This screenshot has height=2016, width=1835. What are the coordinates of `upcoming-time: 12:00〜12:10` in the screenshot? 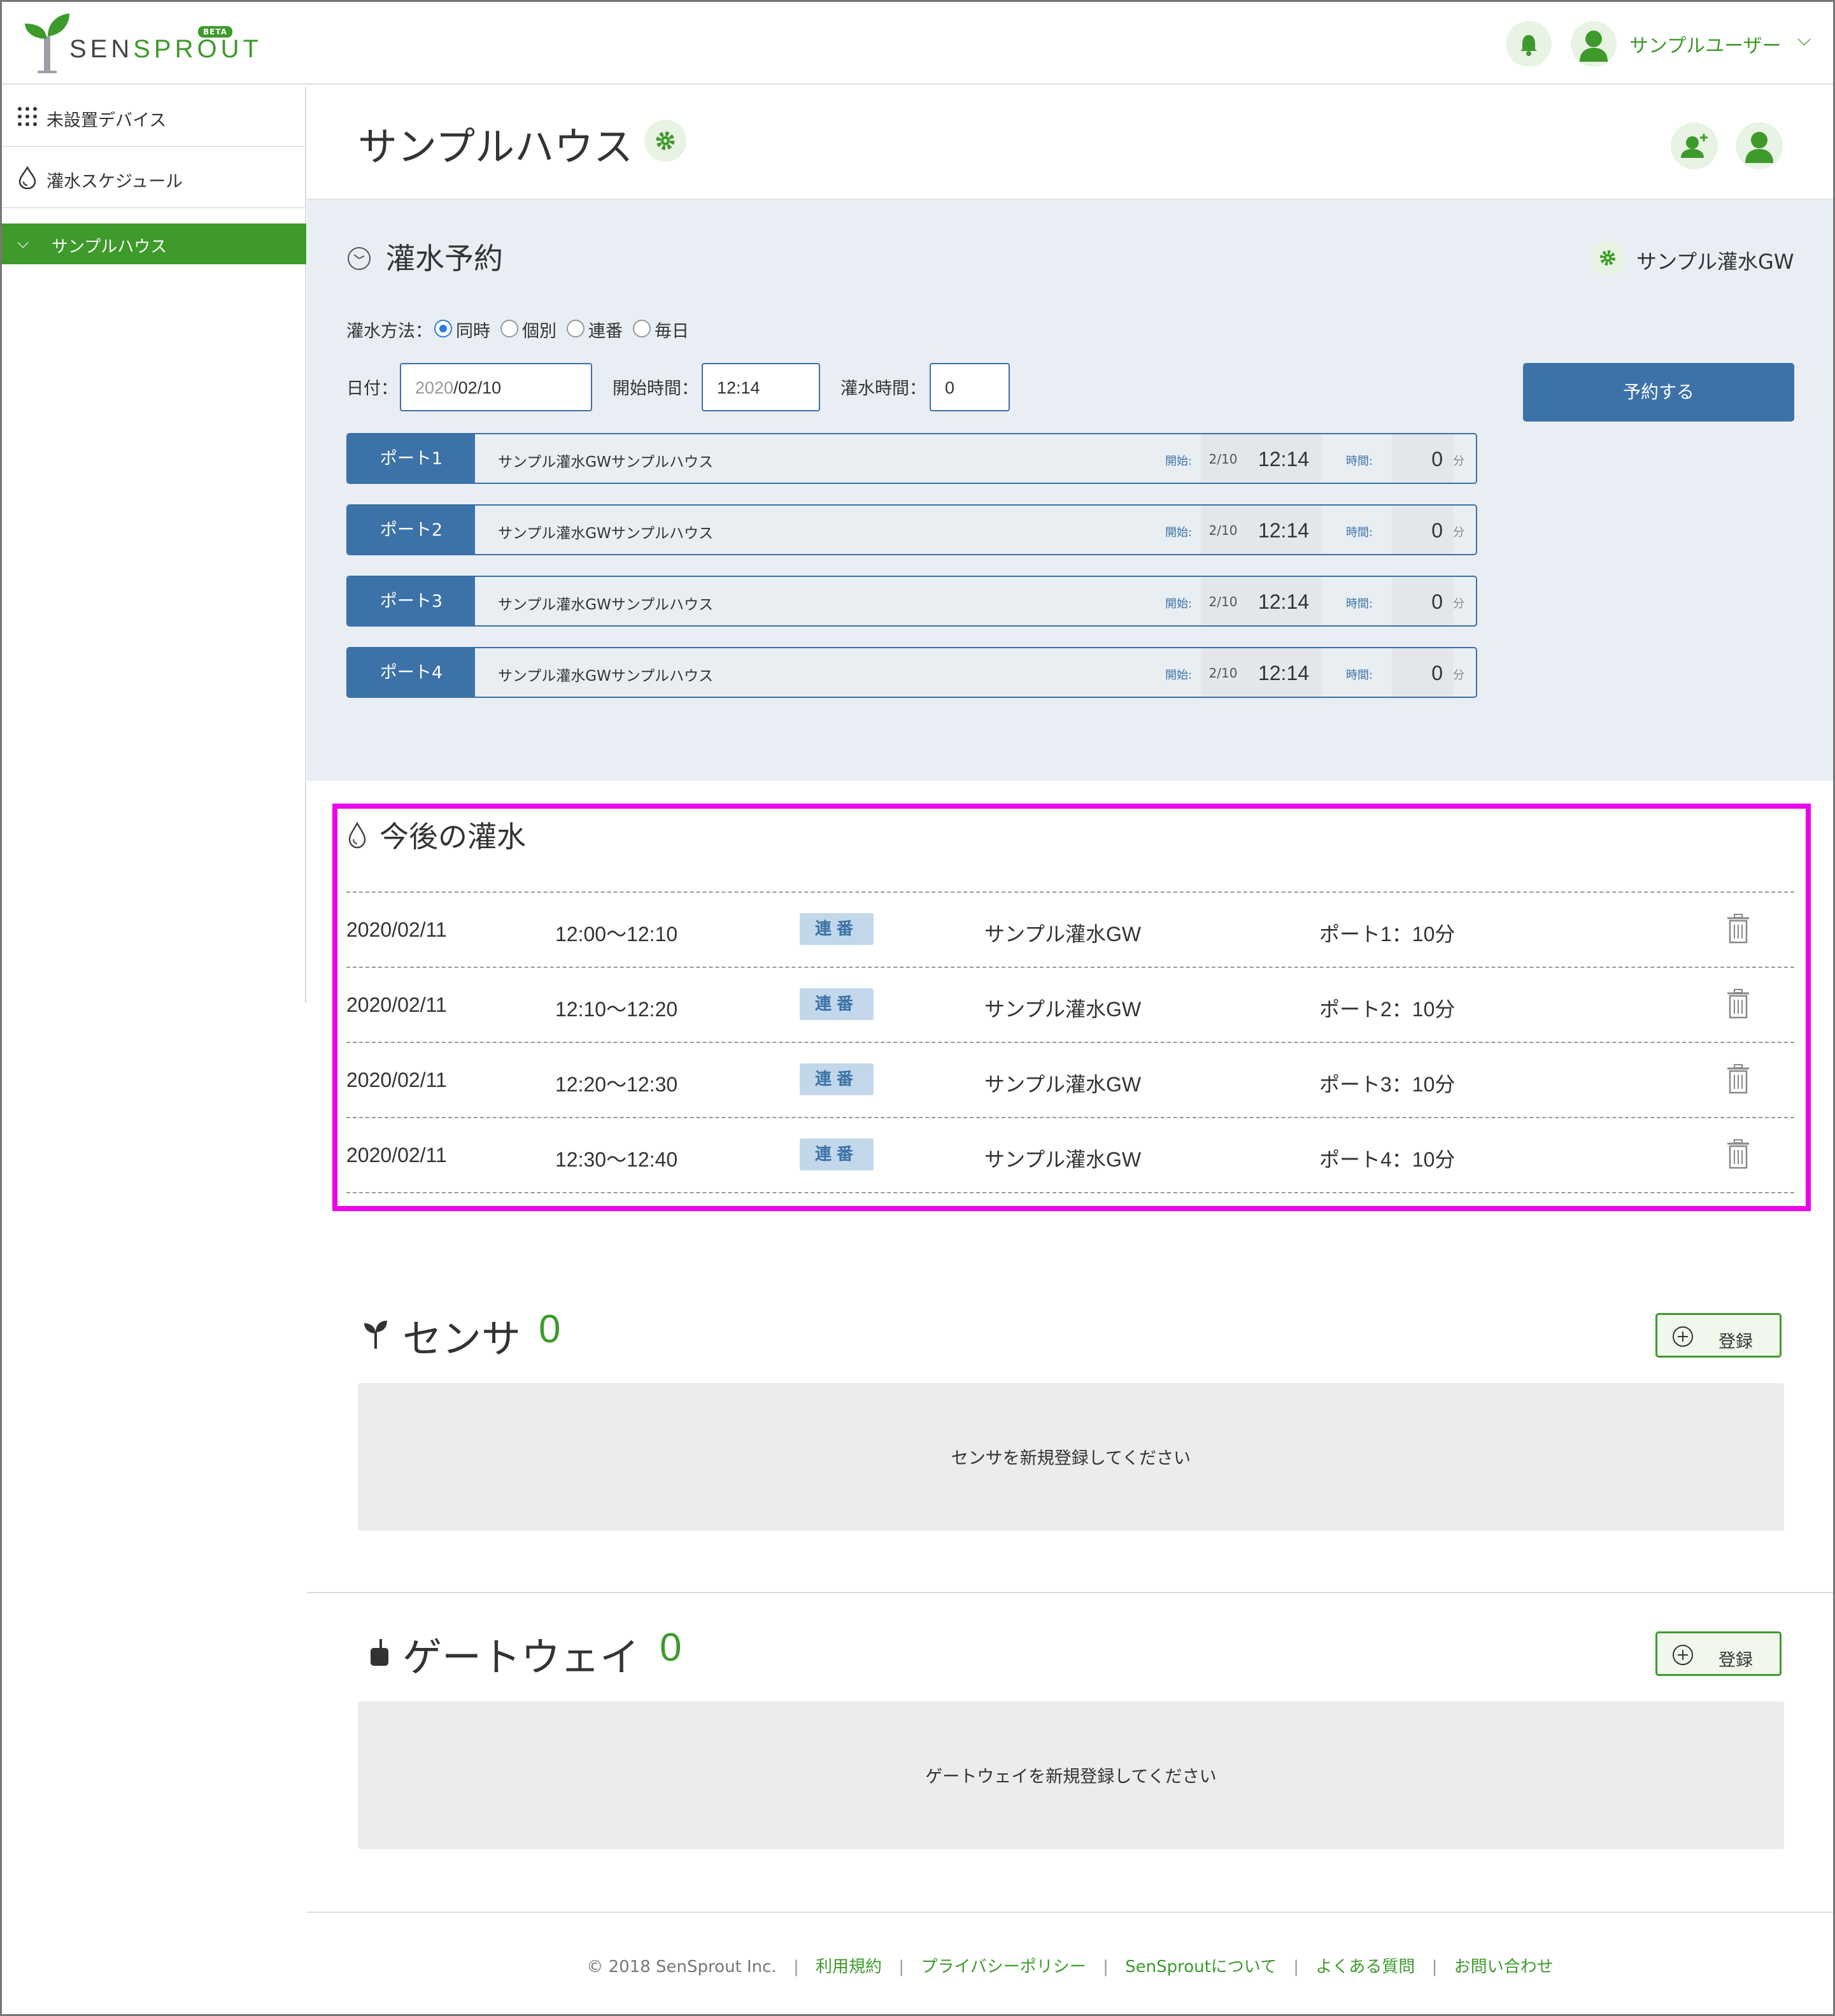 It's located at (616, 935).